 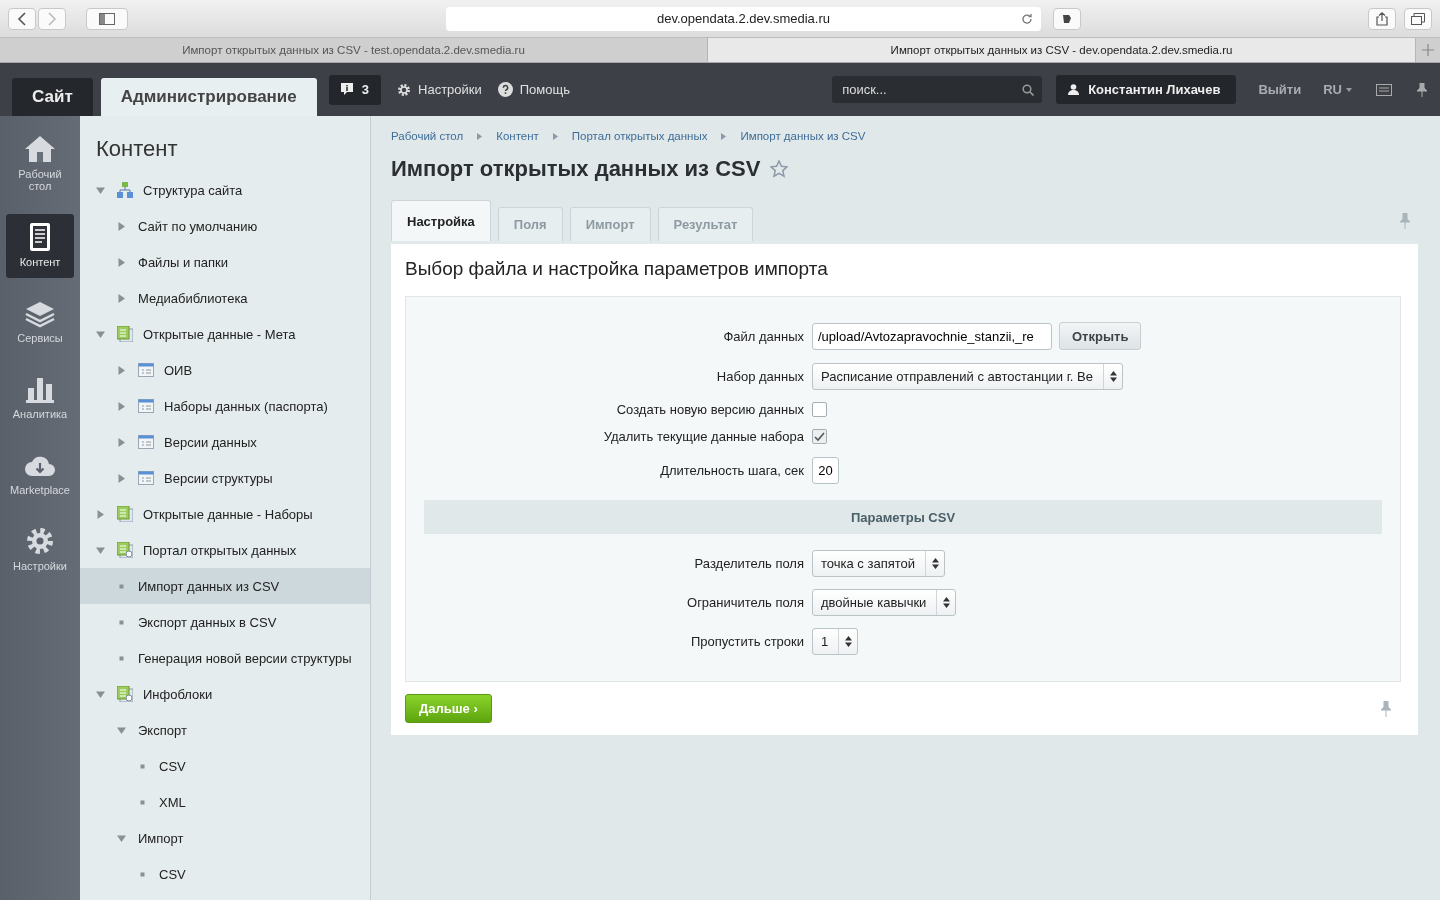 What do you see at coordinates (1067, 18) in the screenshot?
I see `extension-icon` at bounding box center [1067, 18].